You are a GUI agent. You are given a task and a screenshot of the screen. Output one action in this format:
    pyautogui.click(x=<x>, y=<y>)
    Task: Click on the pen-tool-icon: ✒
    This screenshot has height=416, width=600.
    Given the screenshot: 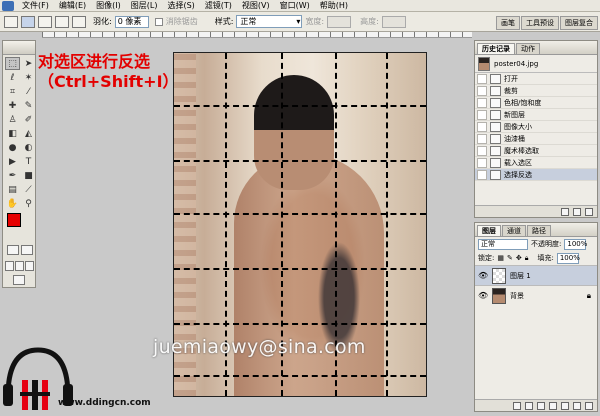 What is the action you would take?
    pyautogui.click(x=12, y=175)
    